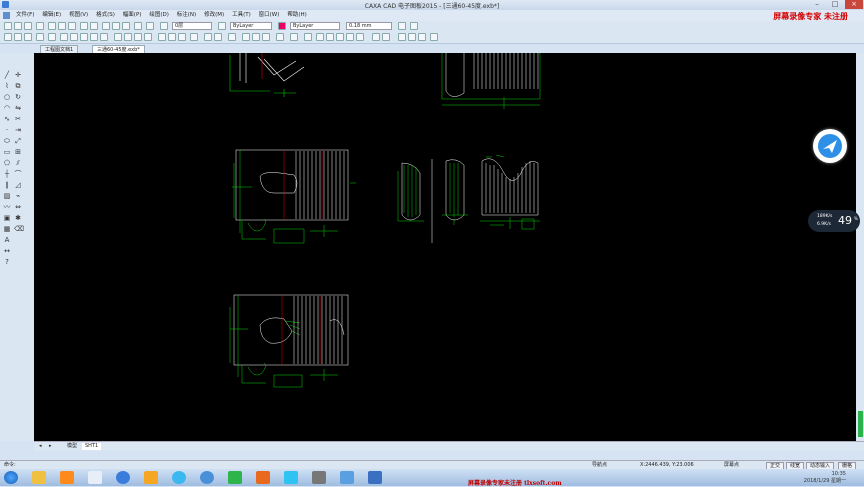 The height and width of the screenshot is (487, 864). Describe the element at coordinates (126, 26) in the screenshot. I see `zoom-icon` at that location.